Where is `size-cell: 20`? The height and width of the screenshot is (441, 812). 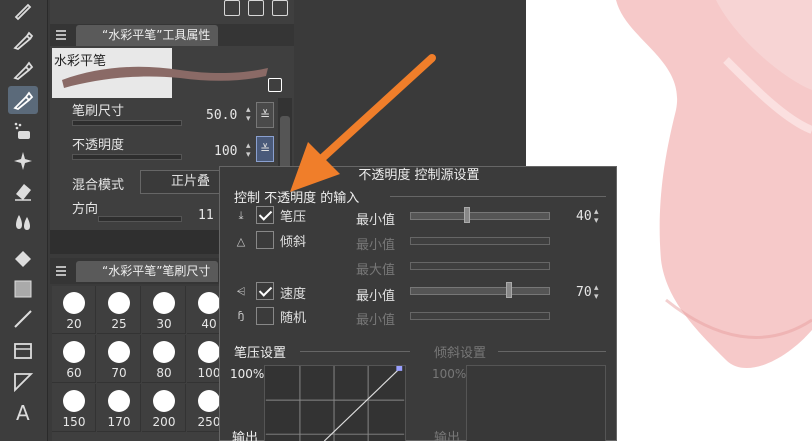
size-cell: 20 is located at coordinates (74, 310).